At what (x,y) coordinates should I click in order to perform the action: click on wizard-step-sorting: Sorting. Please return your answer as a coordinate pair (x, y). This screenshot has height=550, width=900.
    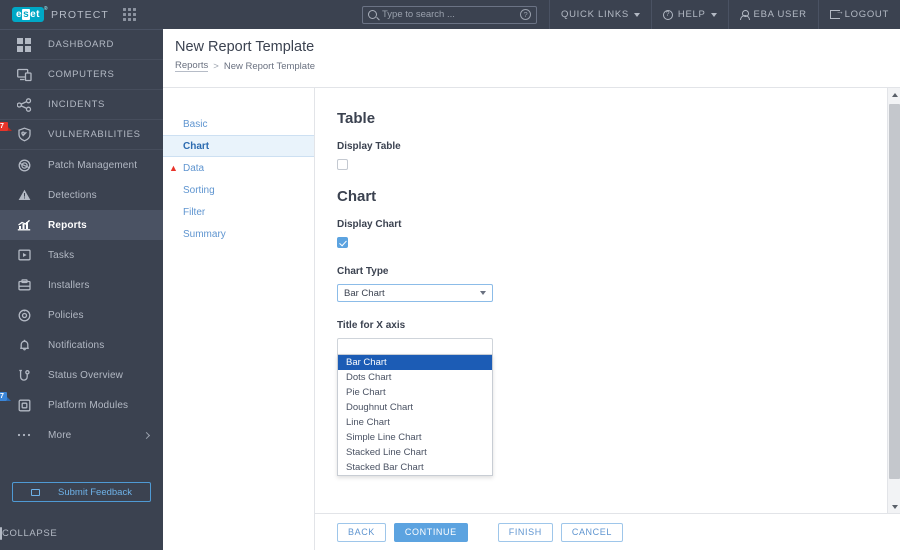
    Looking at the image, I should click on (238, 190).